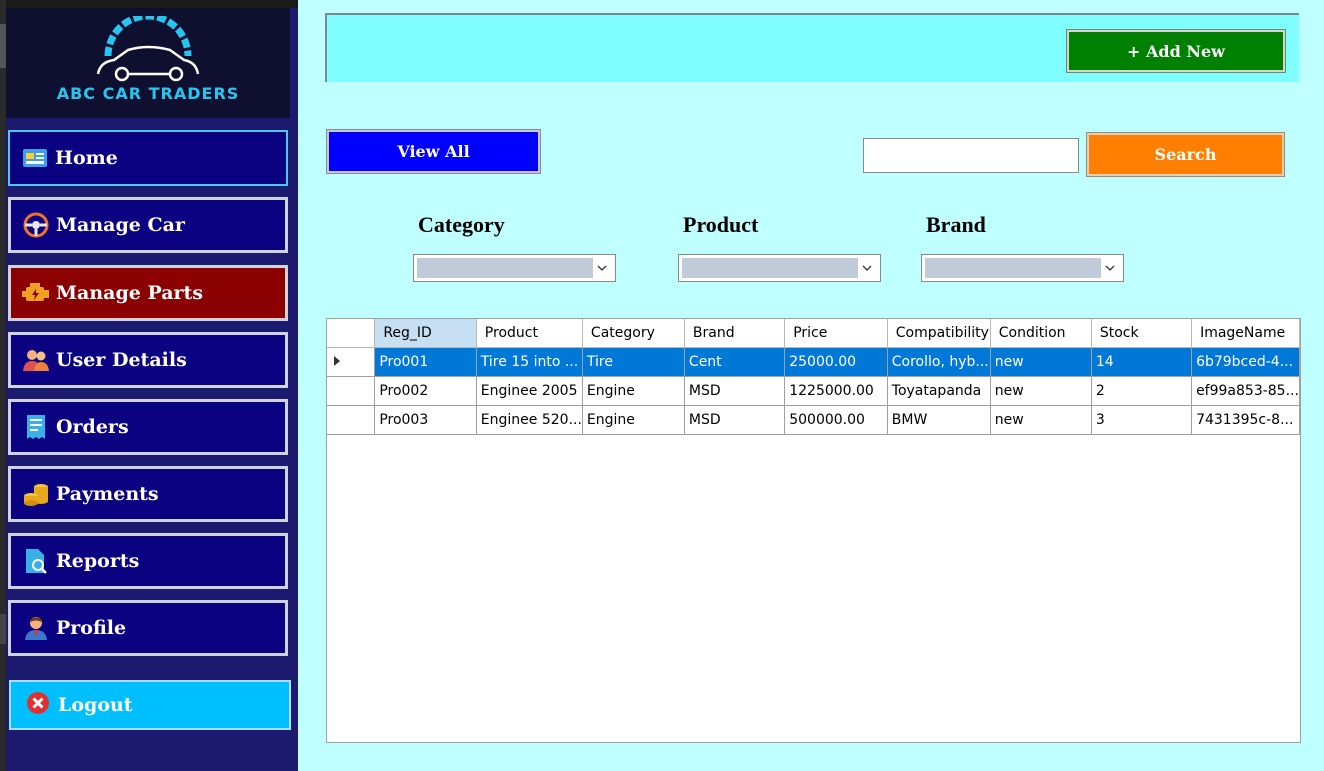 The width and height of the screenshot is (1324, 771). What do you see at coordinates (433, 151) in the screenshot?
I see `view-all-button: View All` at bounding box center [433, 151].